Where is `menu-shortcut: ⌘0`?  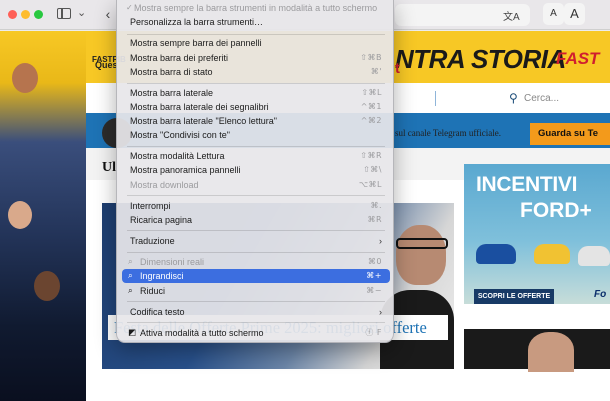 menu-shortcut: ⌘0 is located at coordinates (374, 261).